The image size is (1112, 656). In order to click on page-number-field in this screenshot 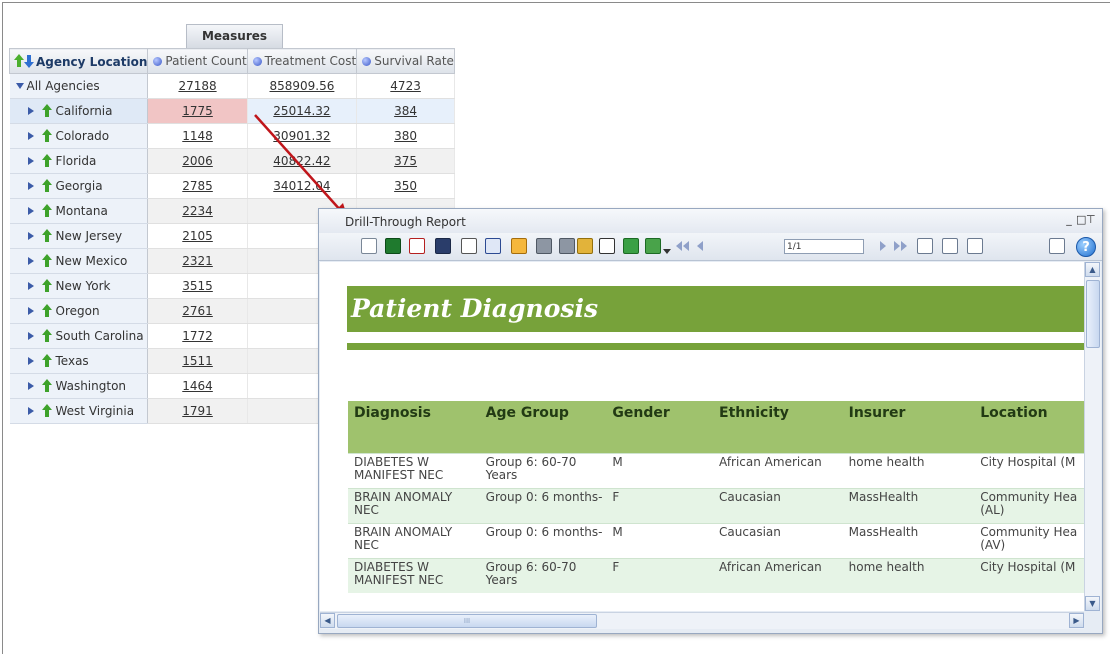, I will do `click(824, 246)`.